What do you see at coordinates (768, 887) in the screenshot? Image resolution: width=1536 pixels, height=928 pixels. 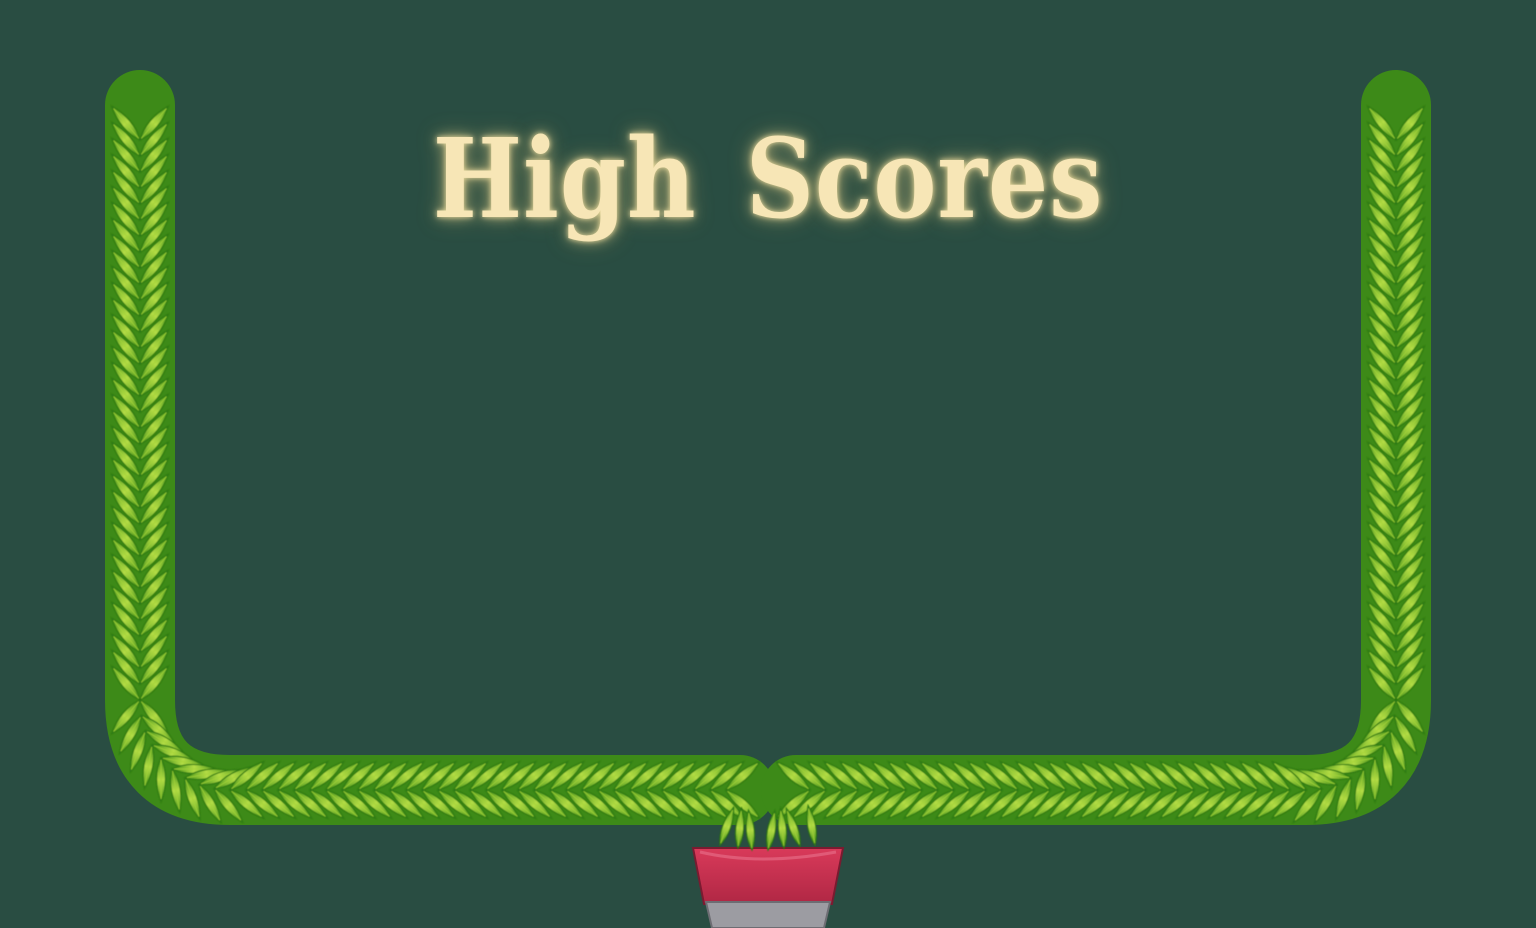 I see `plant-pot-icon` at bounding box center [768, 887].